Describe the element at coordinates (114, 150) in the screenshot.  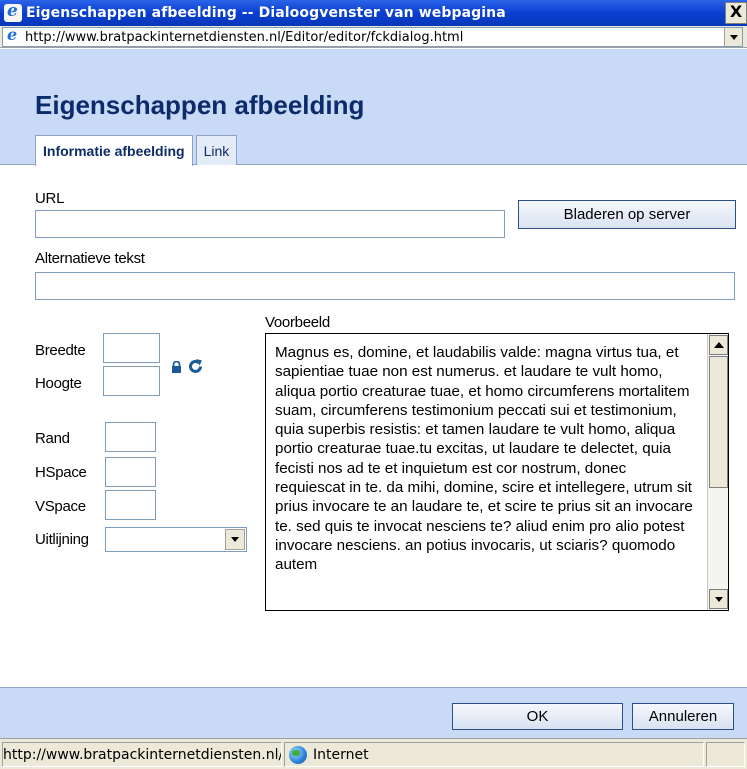
I see `tab-image-info: Informatie afbeelding` at that location.